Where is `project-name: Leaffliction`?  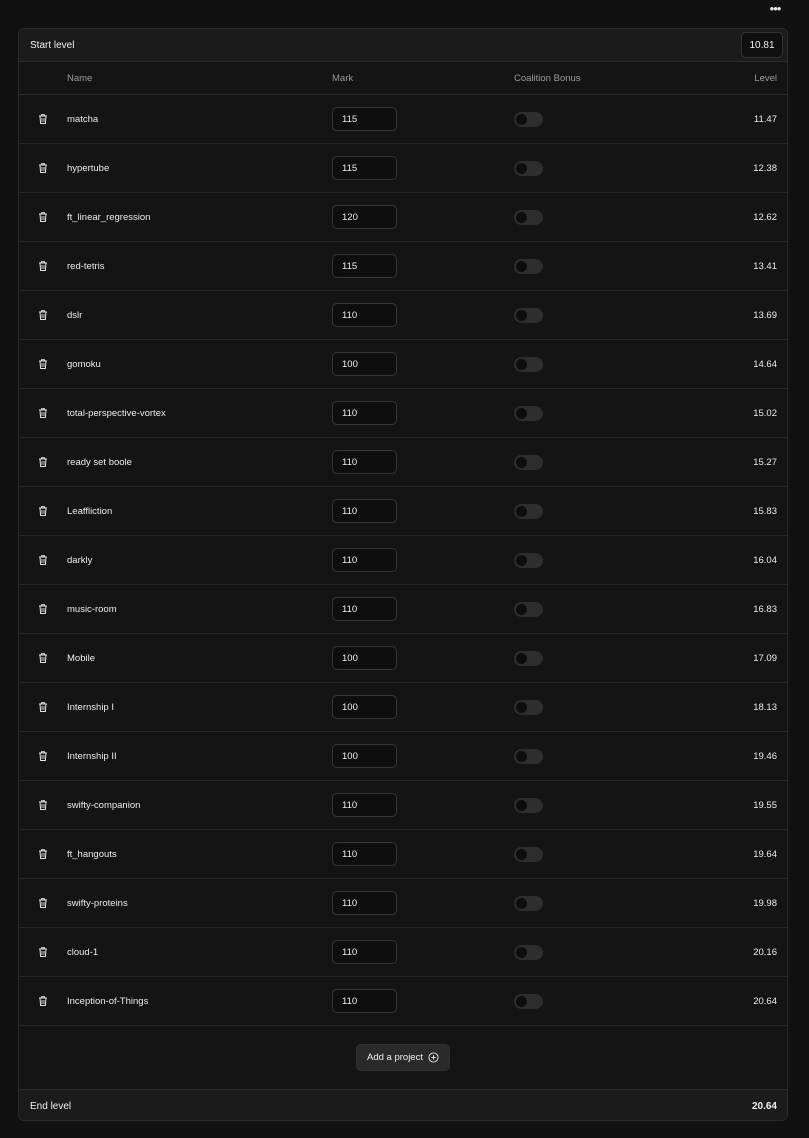
project-name: Leaffliction is located at coordinates (90, 511).